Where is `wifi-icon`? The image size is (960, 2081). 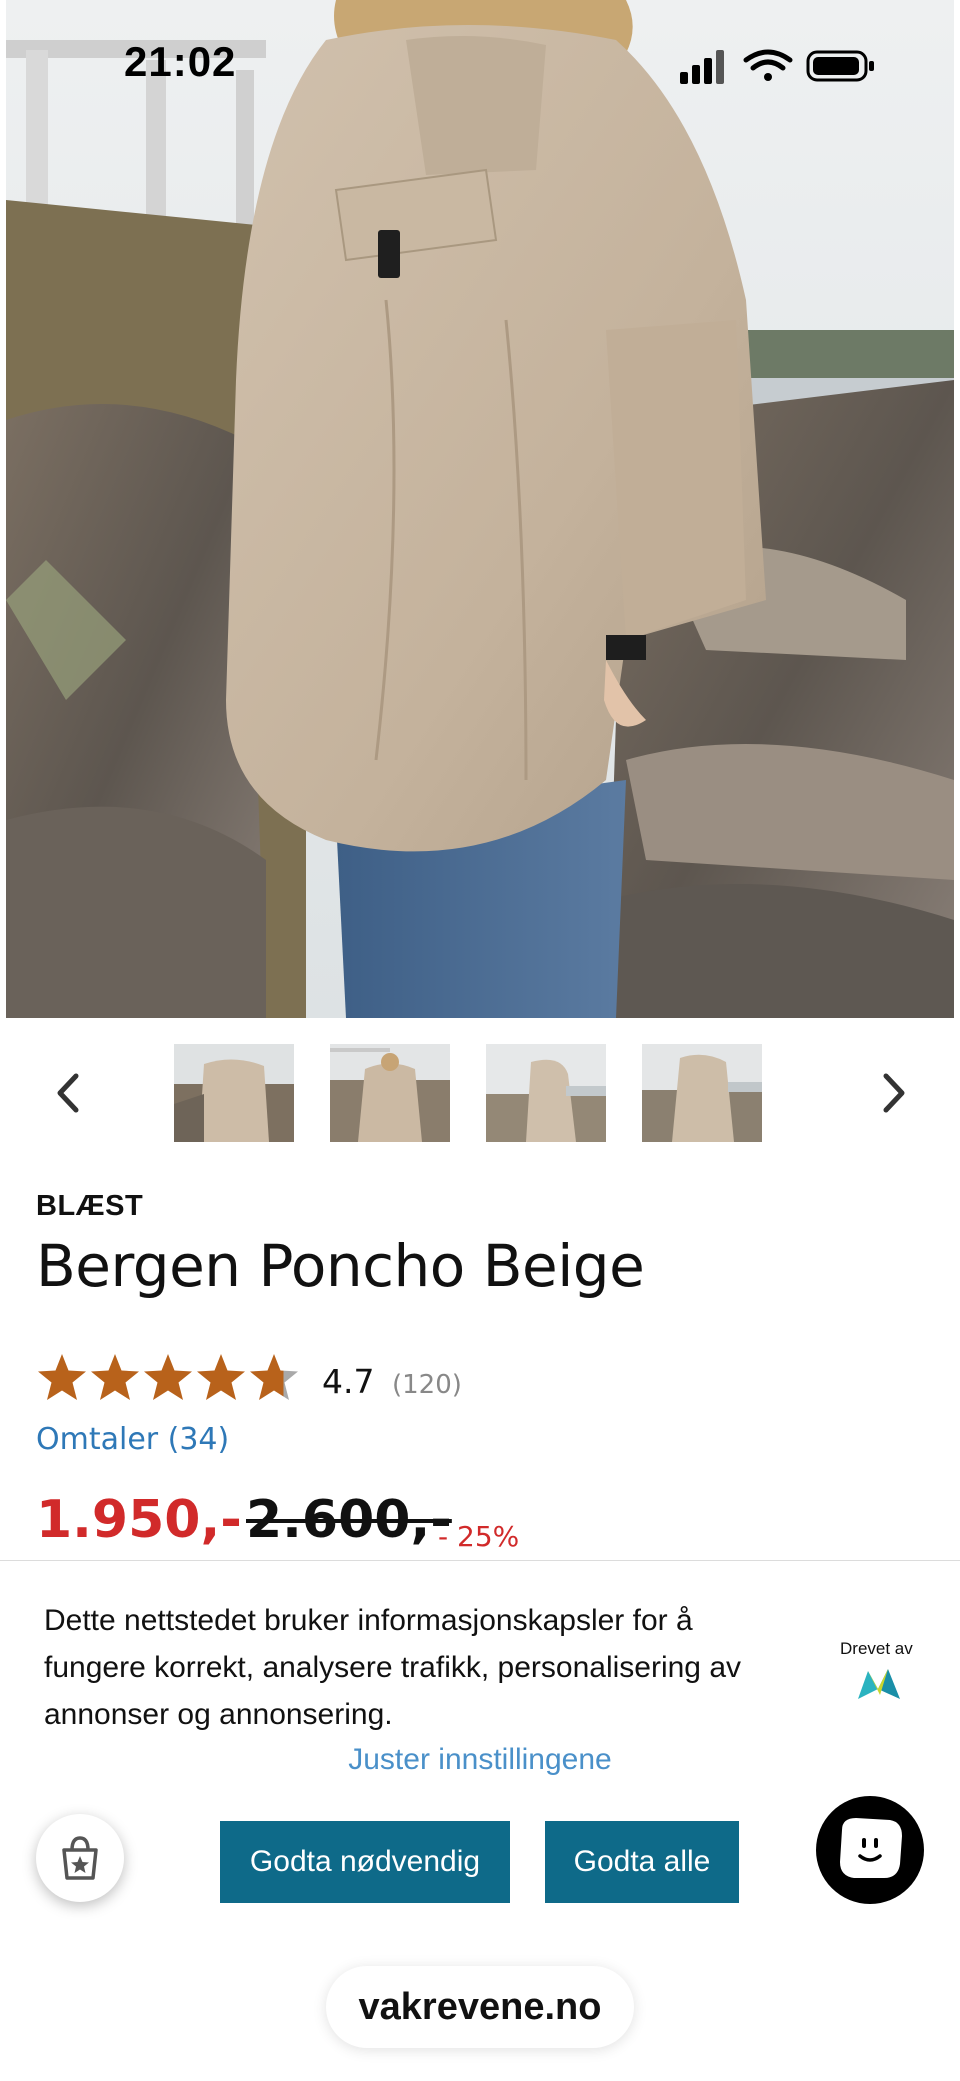
wifi-icon is located at coordinates (768, 65).